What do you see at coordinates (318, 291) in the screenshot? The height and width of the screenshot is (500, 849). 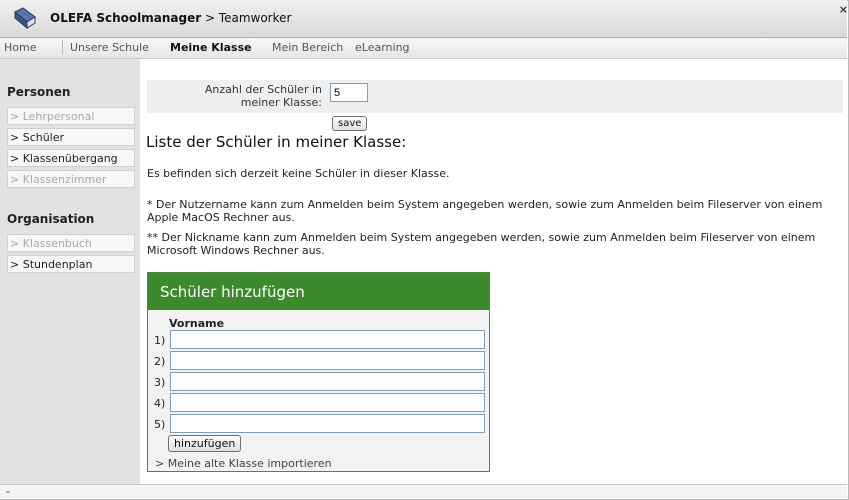 I see `add-student-header: Schüler hinzufügen` at bounding box center [318, 291].